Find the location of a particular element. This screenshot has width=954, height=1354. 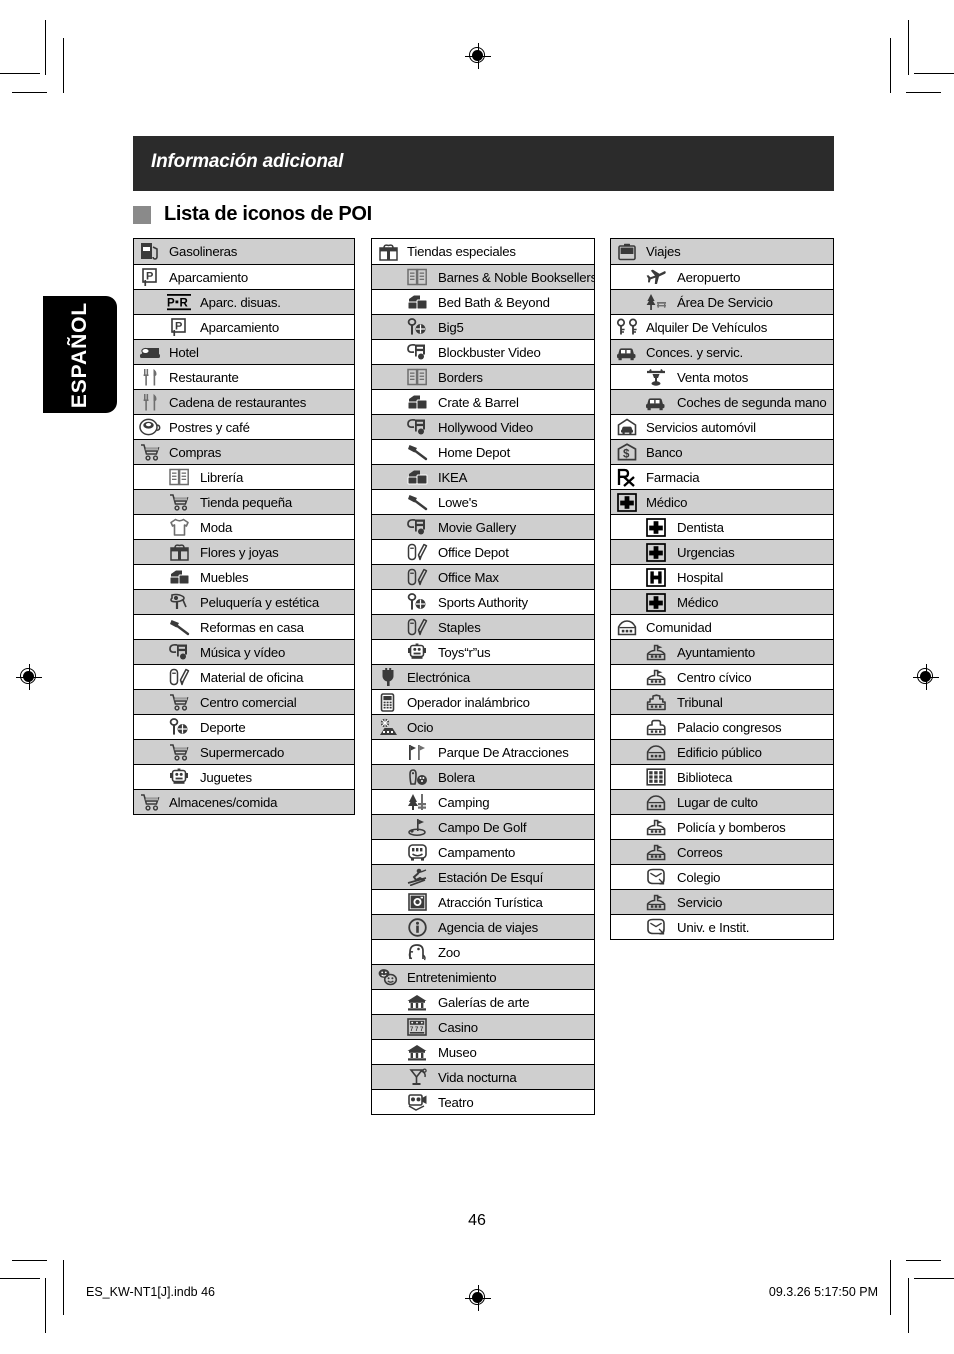

poi-subrow: Reformas en casa is located at coordinates (244, 626).